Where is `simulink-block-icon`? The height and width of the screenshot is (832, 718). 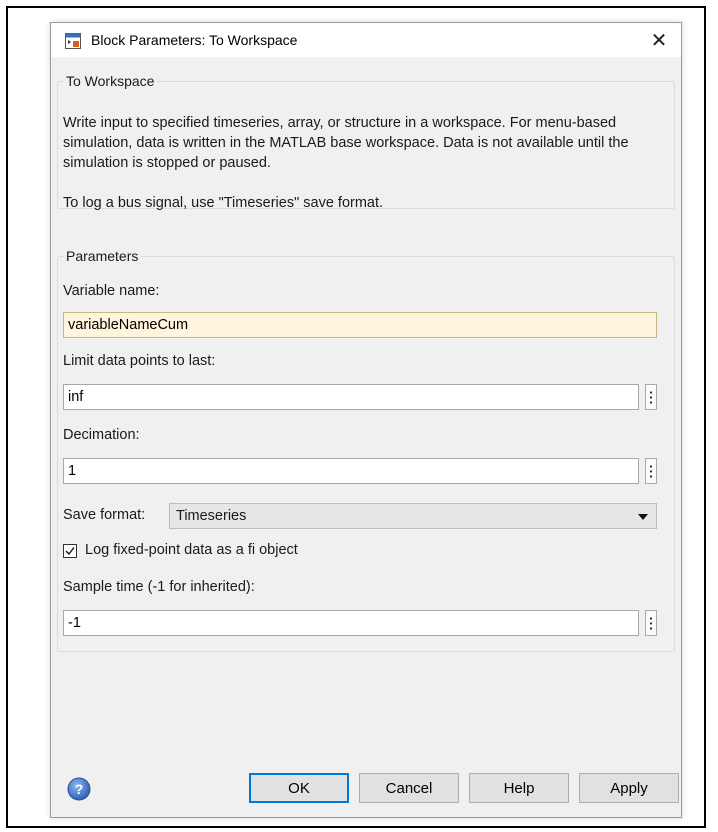 simulink-block-icon is located at coordinates (73, 41).